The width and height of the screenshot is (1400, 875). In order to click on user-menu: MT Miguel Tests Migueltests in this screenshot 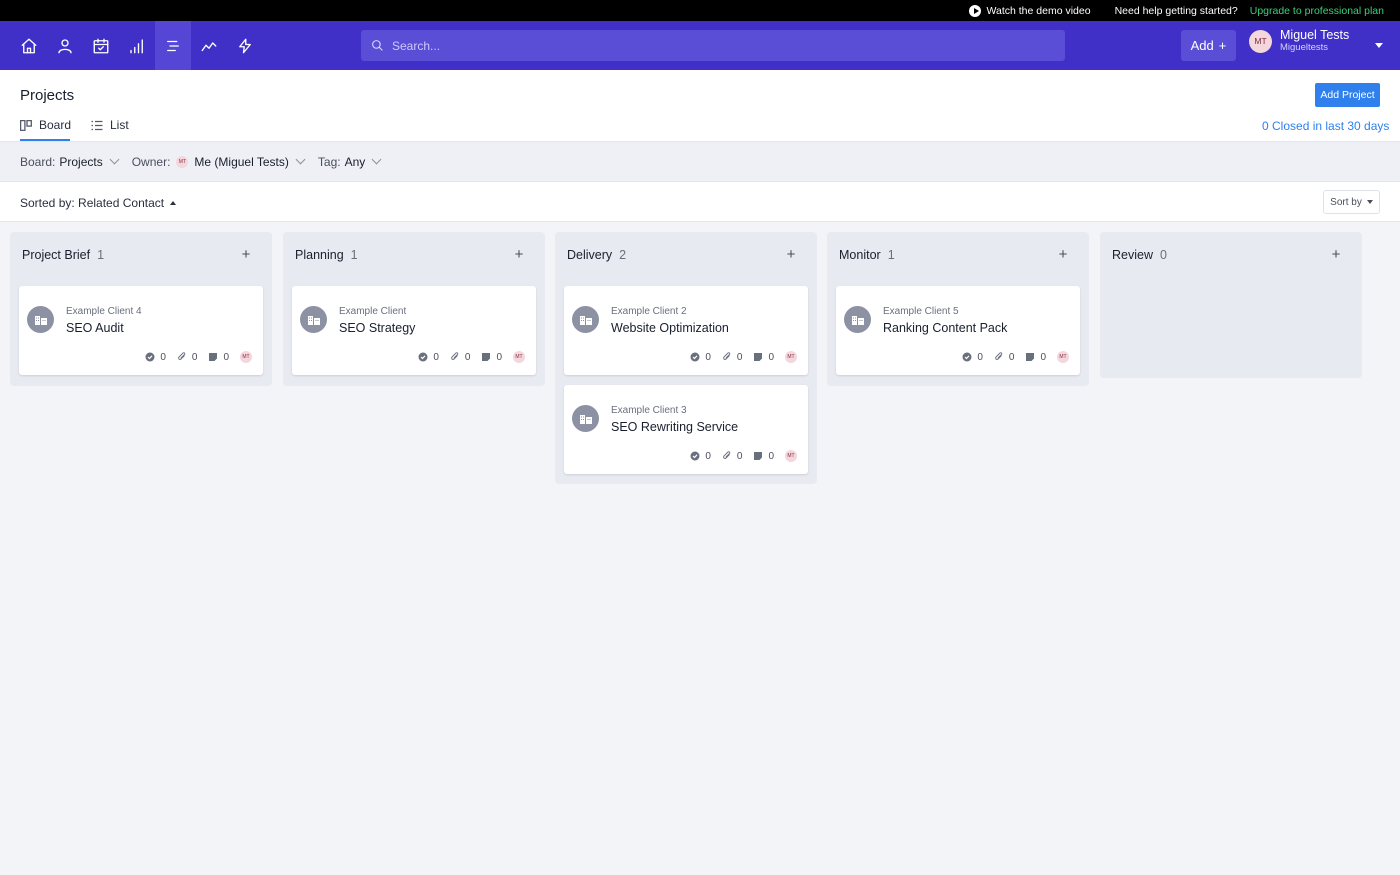, I will do `click(1299, 41)`.